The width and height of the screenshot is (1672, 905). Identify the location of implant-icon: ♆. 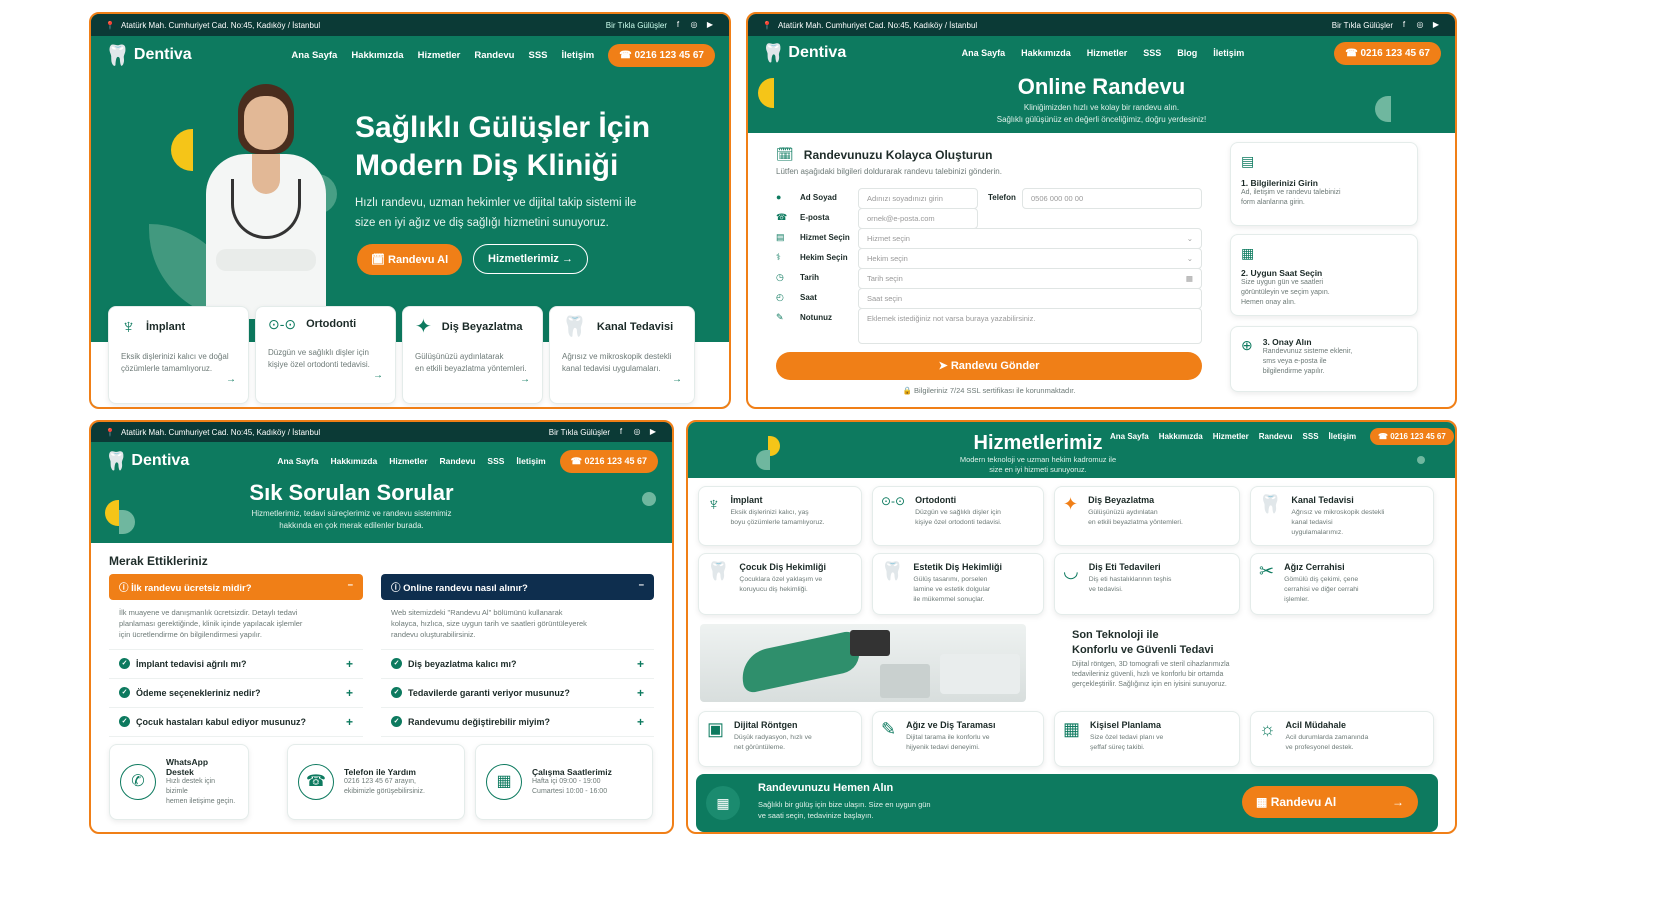
(128, 327).